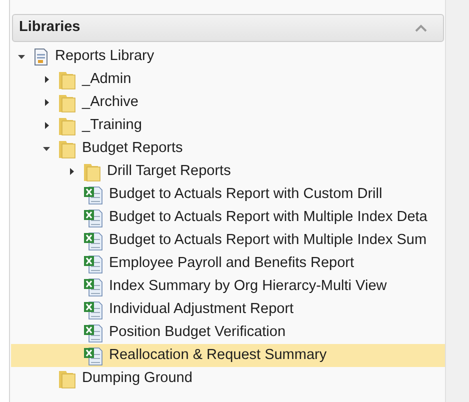  What do you see at coordinates (107, 79) in the screenshot?
I see `item-label: _Admin` at bounding box center [107, 79].